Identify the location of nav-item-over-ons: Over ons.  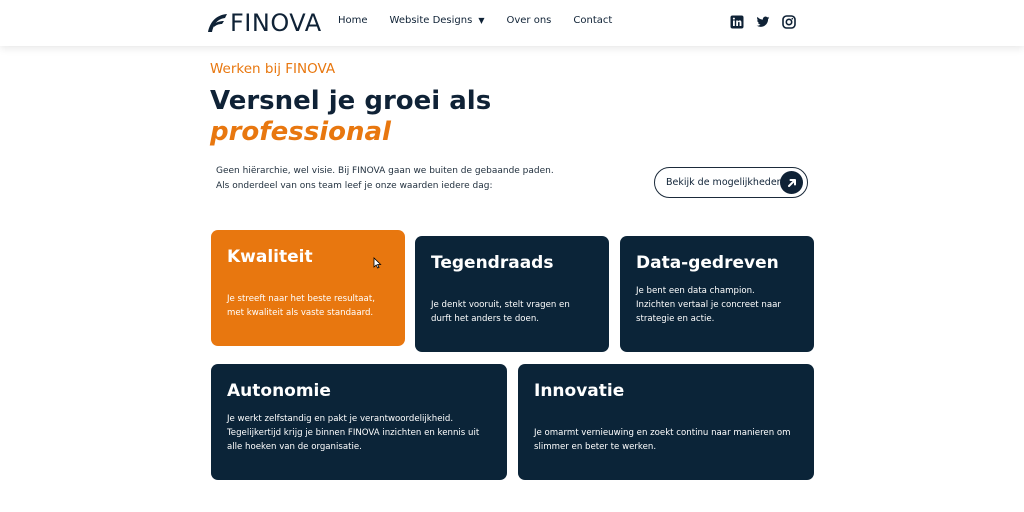
(528, 20).